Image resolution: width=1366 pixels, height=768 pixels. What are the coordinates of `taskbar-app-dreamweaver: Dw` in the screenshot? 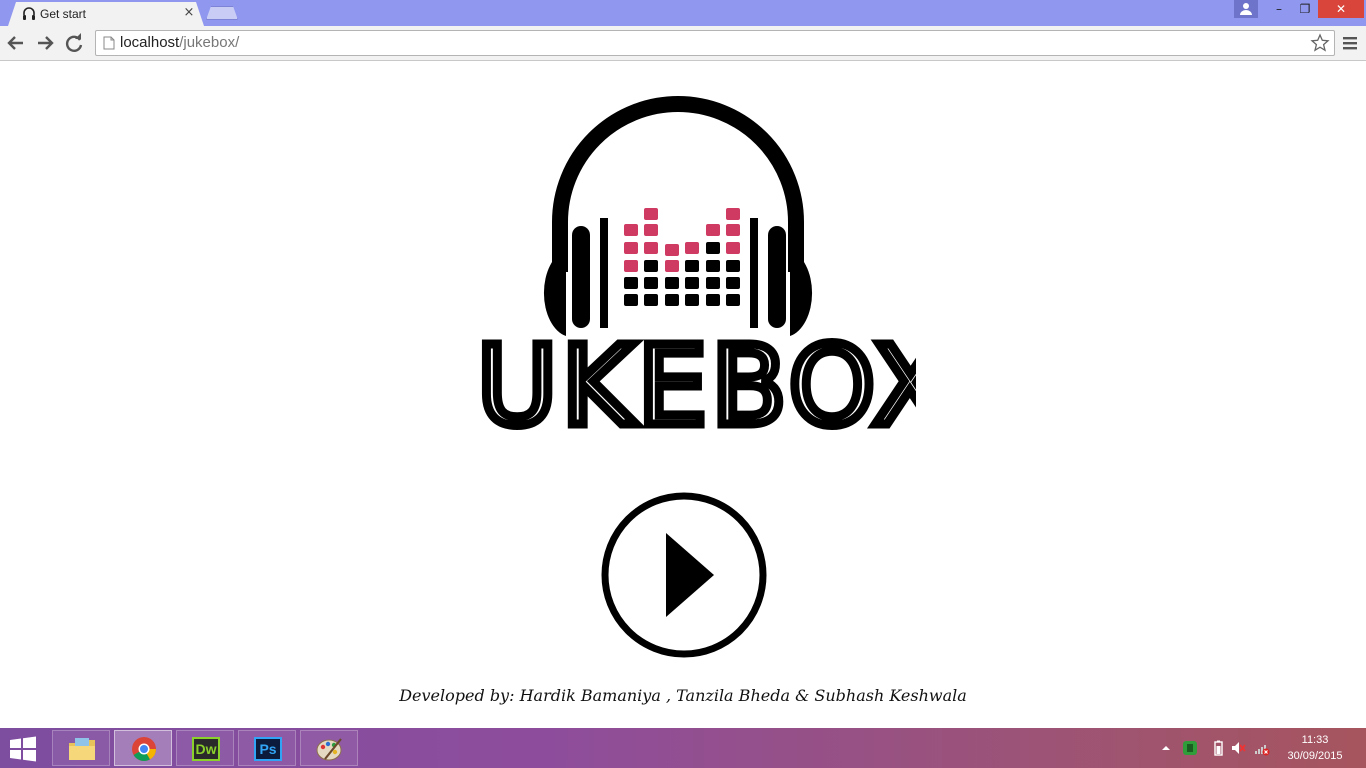 It's located at (205, 748).